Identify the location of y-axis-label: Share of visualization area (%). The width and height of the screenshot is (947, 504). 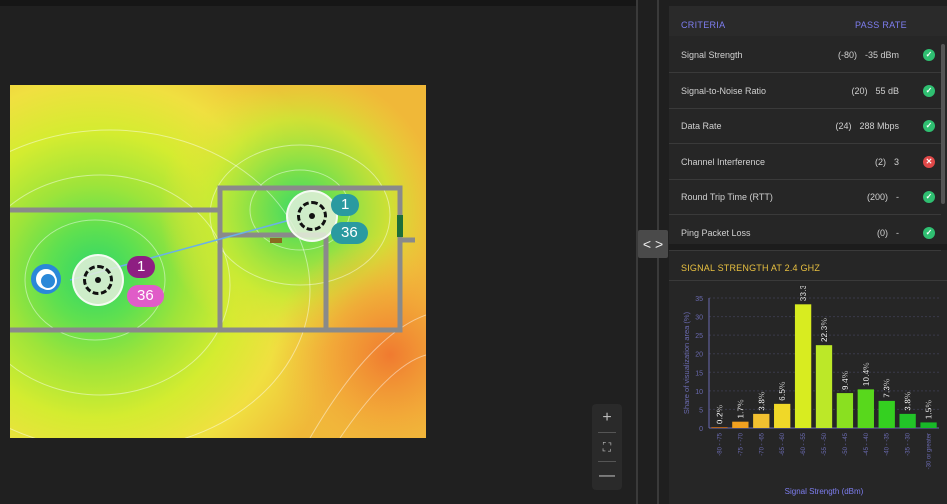
(686, 362).